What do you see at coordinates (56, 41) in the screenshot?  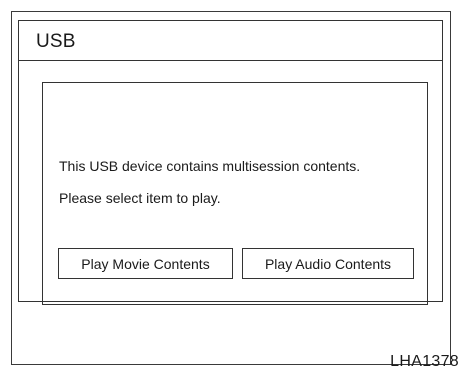 I see `screen-title: USB` at bounding box center [56, 41].